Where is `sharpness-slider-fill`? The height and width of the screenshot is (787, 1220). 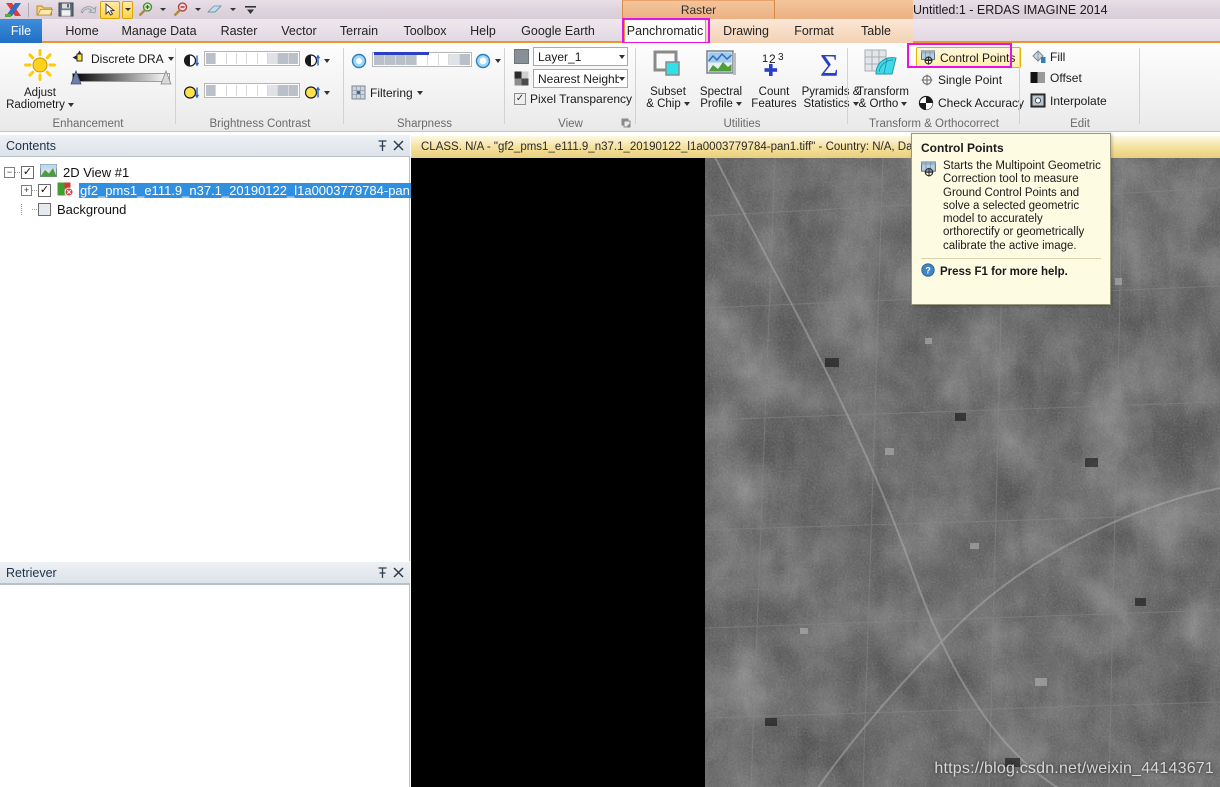
sharpness-slider-fill is located at coordinates (401, 53).